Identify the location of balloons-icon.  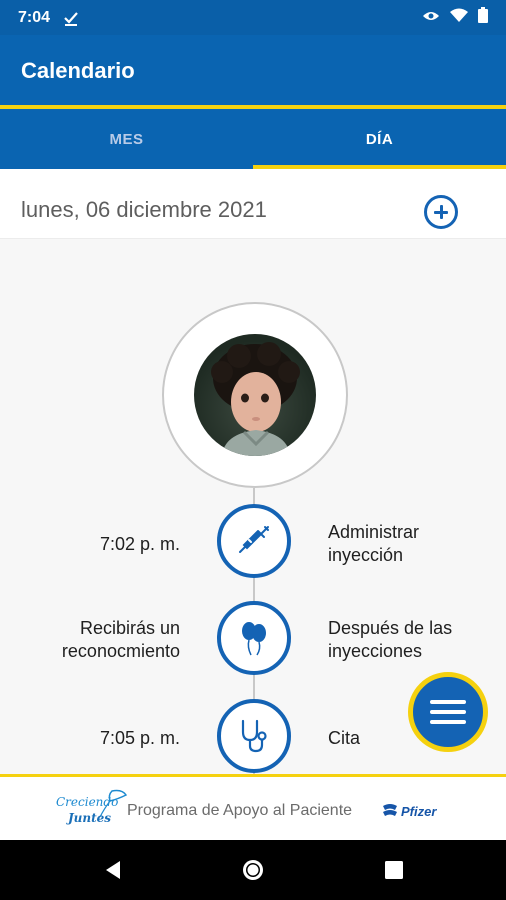
(254, 639).